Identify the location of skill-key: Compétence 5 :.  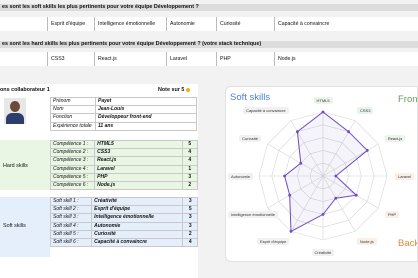
(72, 177).